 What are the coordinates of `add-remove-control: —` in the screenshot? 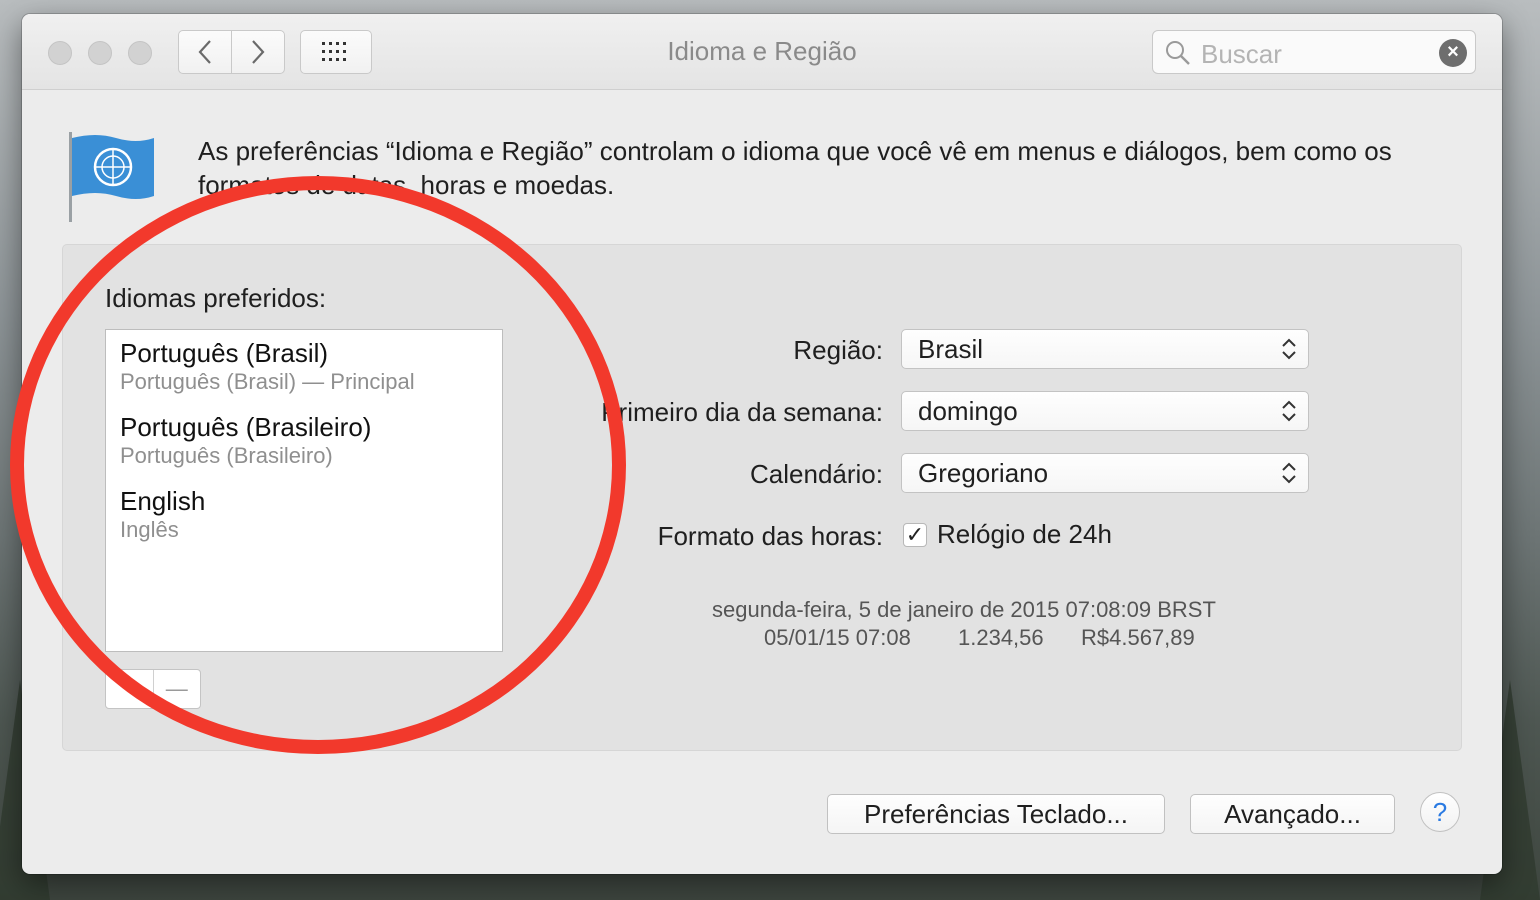 It's located at (153, 689).